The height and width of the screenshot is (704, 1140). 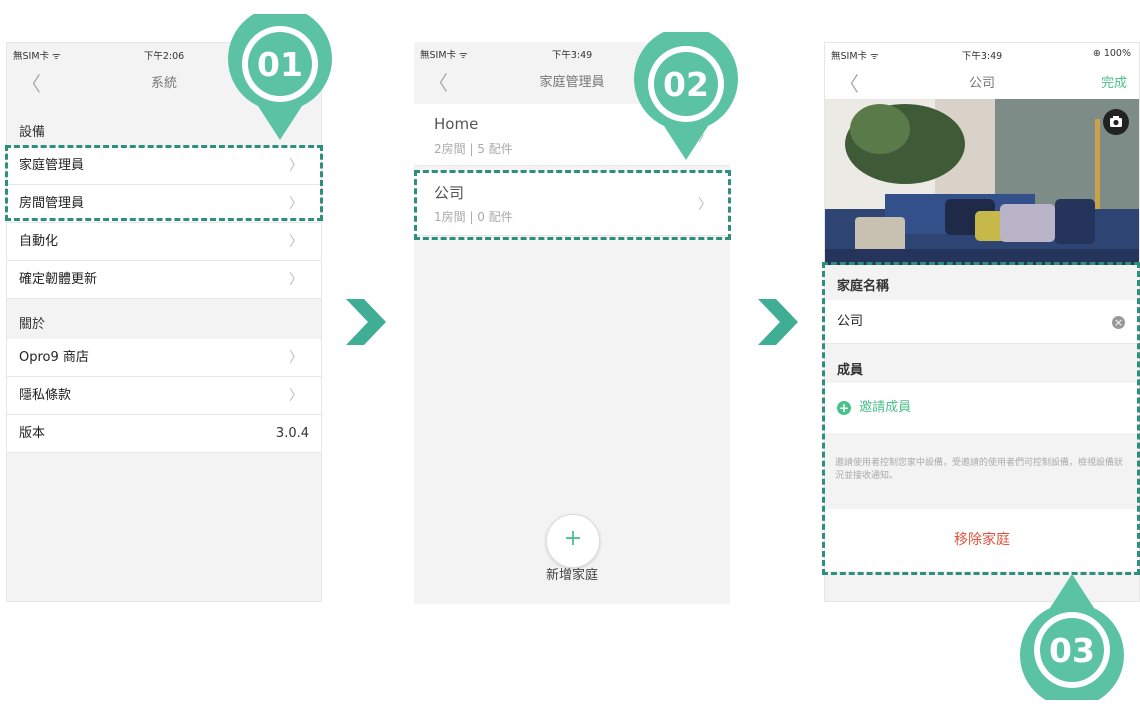 I want to click on camera-icon, so click(x=1116, y=122).